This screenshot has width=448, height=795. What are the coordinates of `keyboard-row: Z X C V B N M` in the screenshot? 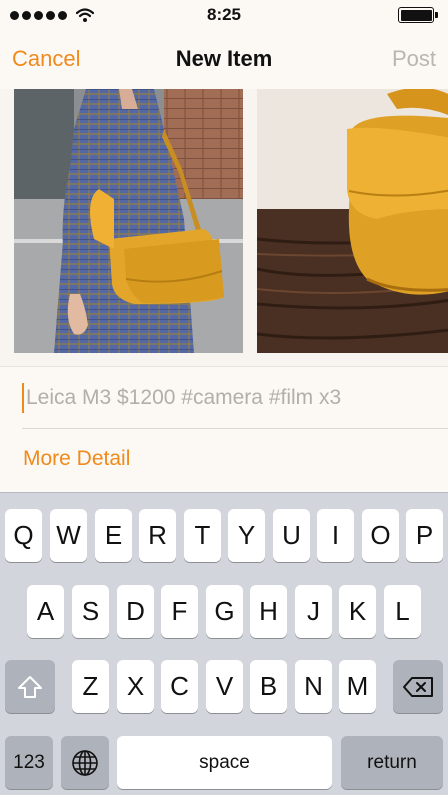 It's located at (224, 686).